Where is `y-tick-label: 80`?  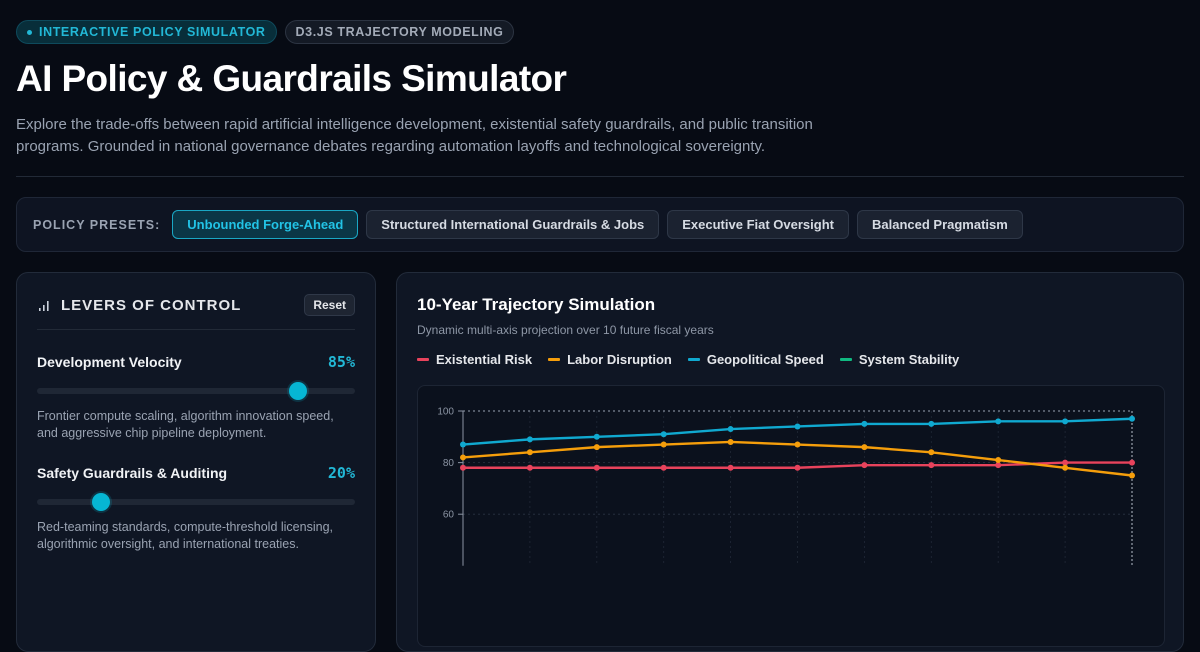 y-tick-label: 80 is located at coordinates (449, 463).